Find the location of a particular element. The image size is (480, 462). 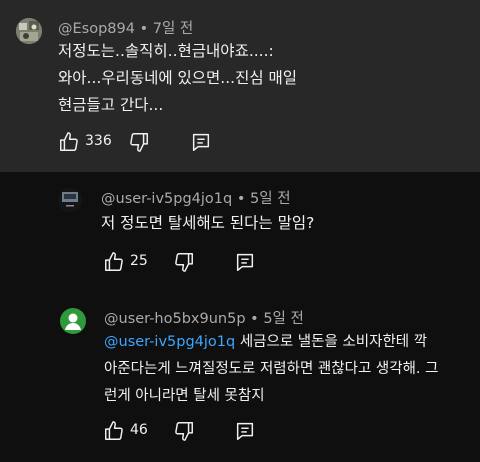

comment-line: 런게 아니라면 탈세 못참지 is located at coordinates (184, 396).